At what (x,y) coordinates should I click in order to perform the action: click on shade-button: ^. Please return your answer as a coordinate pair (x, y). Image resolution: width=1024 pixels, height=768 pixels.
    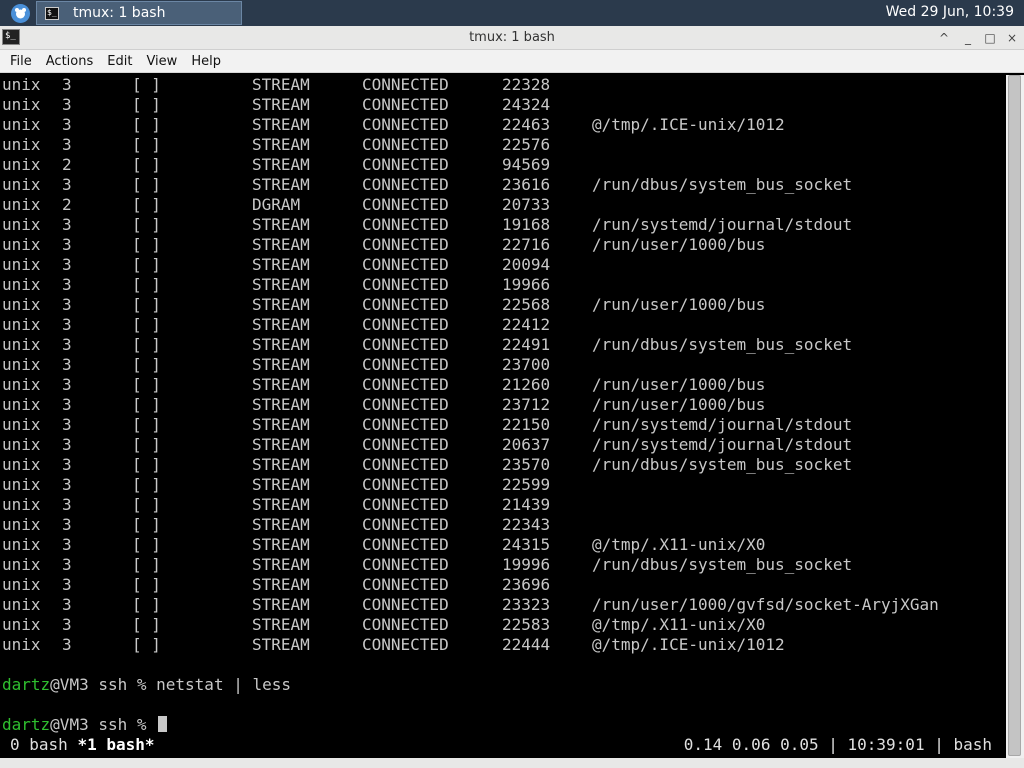
    Looking at the image, I should click on (944, 38).